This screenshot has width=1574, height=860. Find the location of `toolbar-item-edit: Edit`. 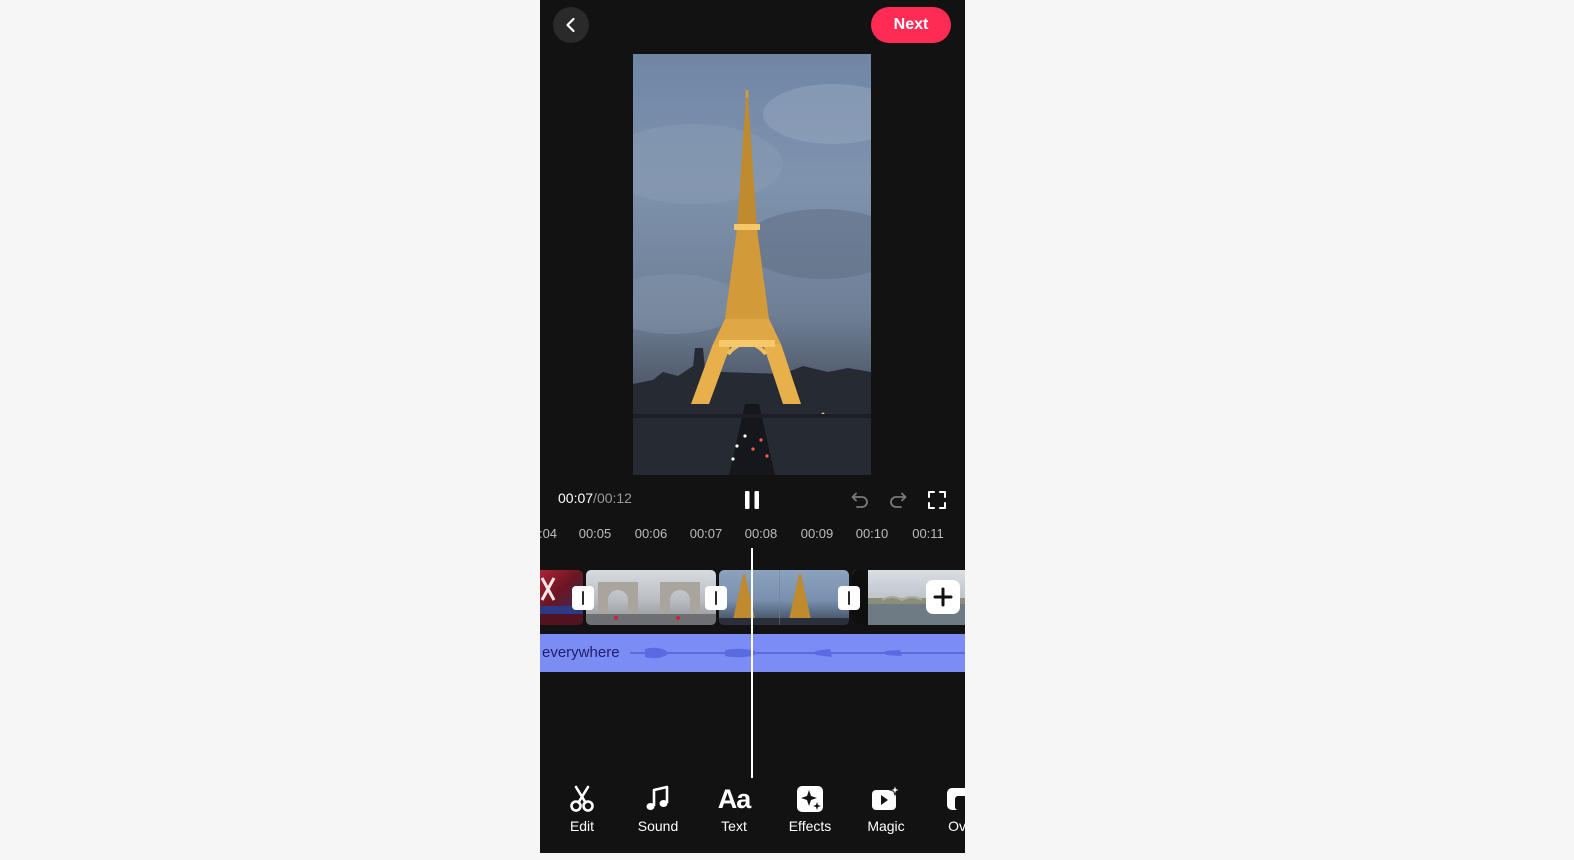

toolbar-item-edit: Edit is located at coordinates (582, 812).